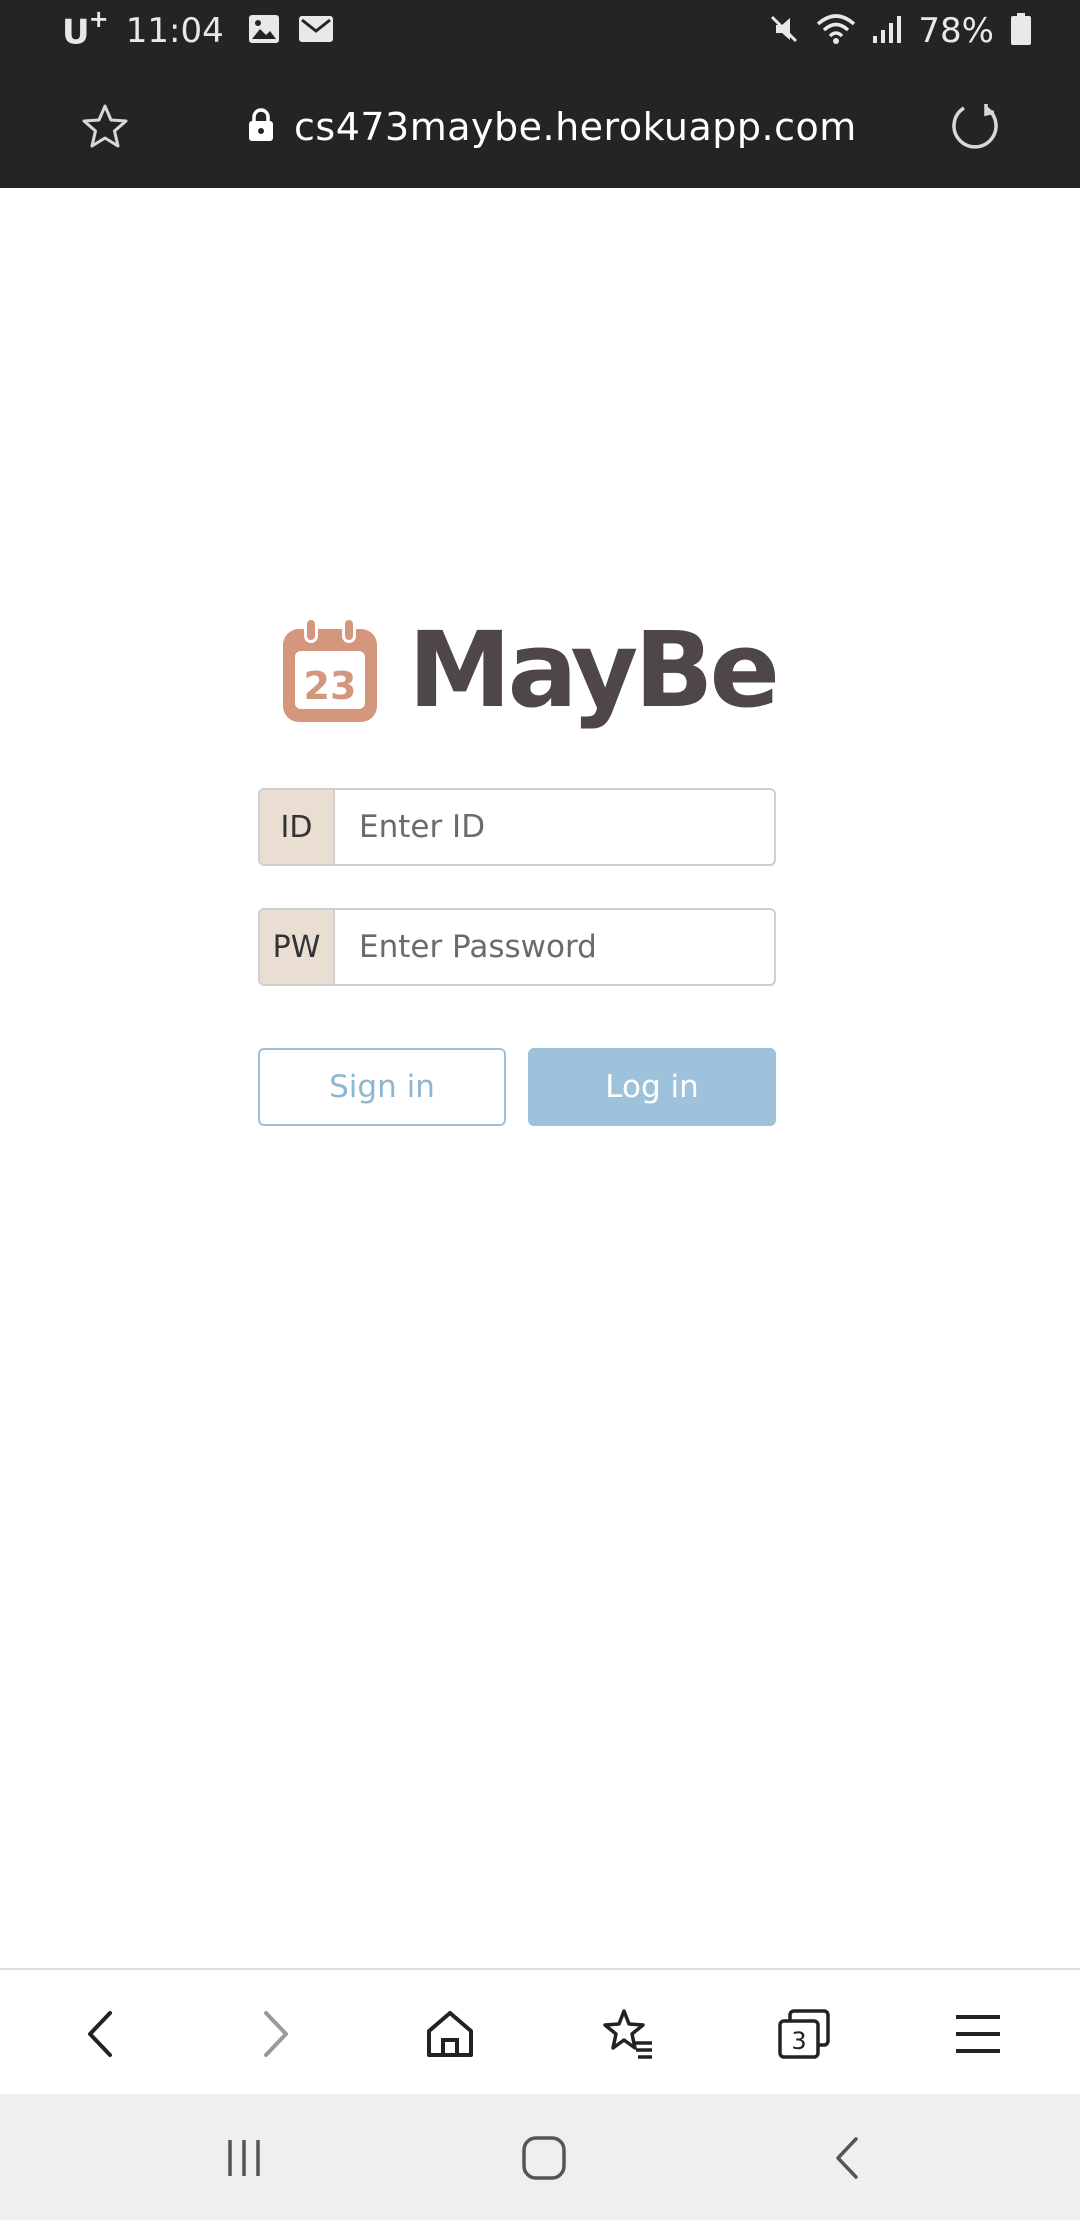  What do you see at coordinates (85, 29) in the screenshot?
I see `carrier-label: U+` at bounding box center [85, 29].